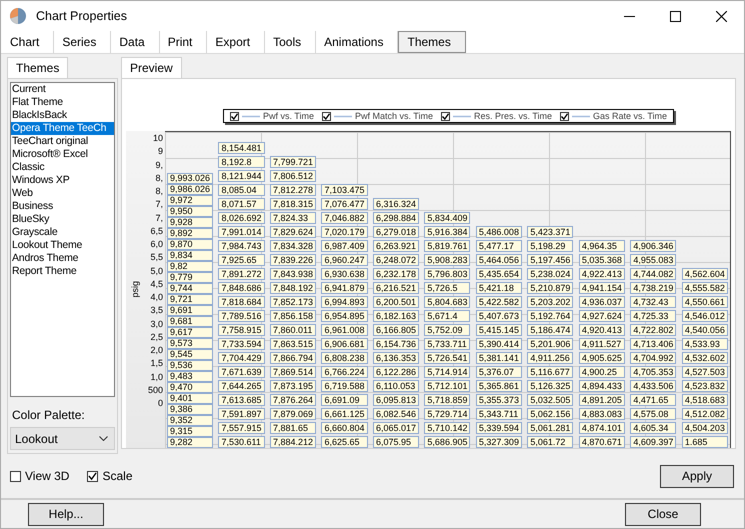 Image resolution: width=745 pixels, height=529 pixels. What do you see at coordinates (293, 232) in the screenshot?
I see `data-label: 7,829.624` at bounding box center [293, 232].